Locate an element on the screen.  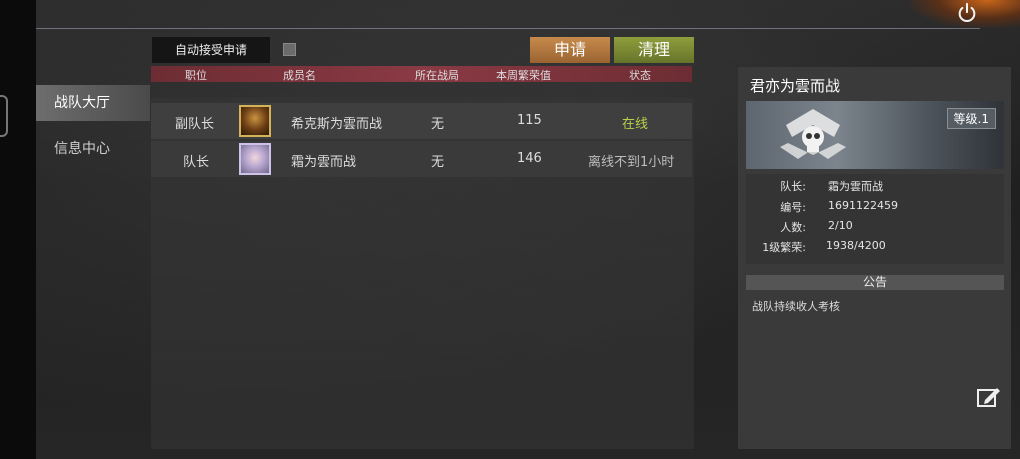
member-status: 离线不到1小时 is located at coordinates (631, 162).